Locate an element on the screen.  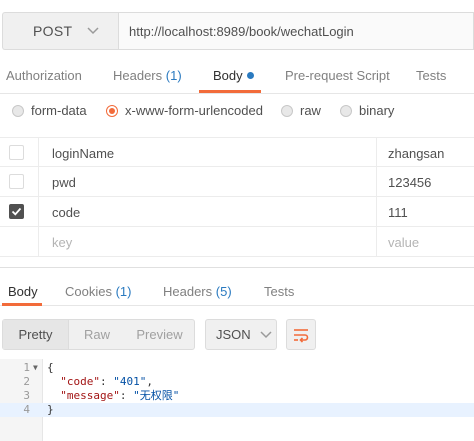
code-text: } is located at coordinates (50, 409).